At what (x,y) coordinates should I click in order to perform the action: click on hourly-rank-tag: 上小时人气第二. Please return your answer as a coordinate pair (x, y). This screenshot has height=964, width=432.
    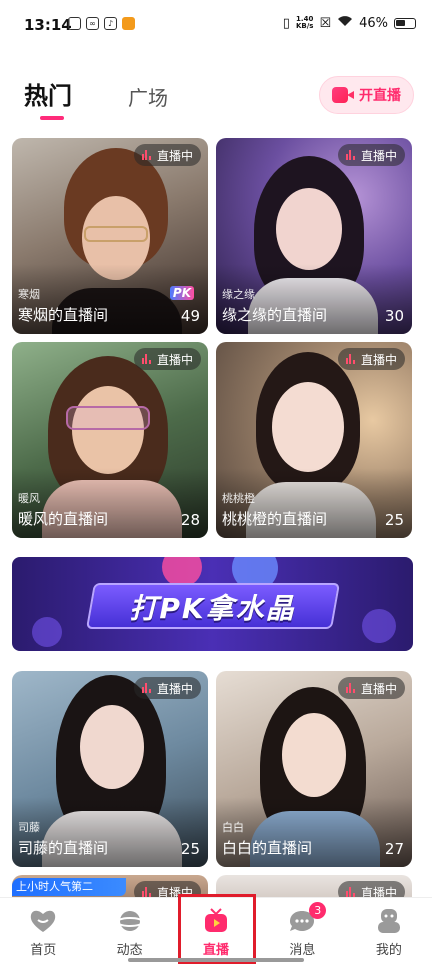
    Looking at the image, I should click on (69, 887).